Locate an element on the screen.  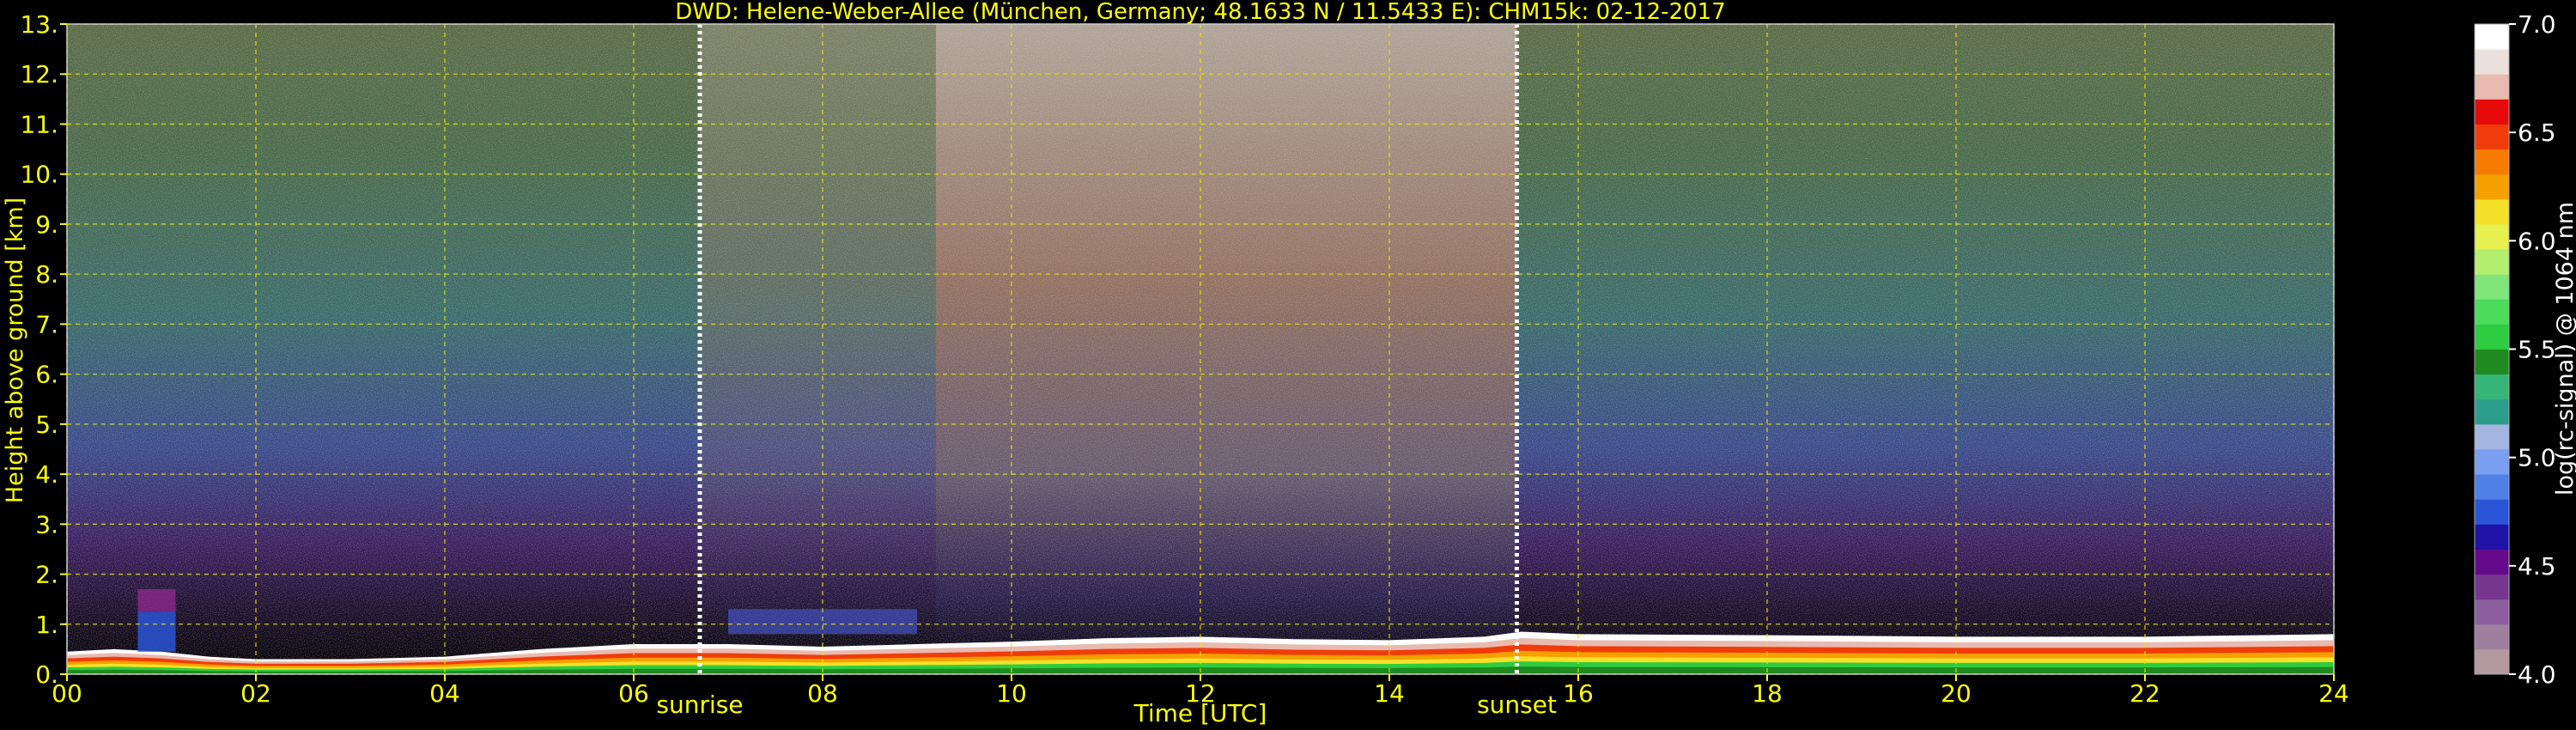
colorbar-tick-label: 7.0 is located at coordinates (2537, 24).